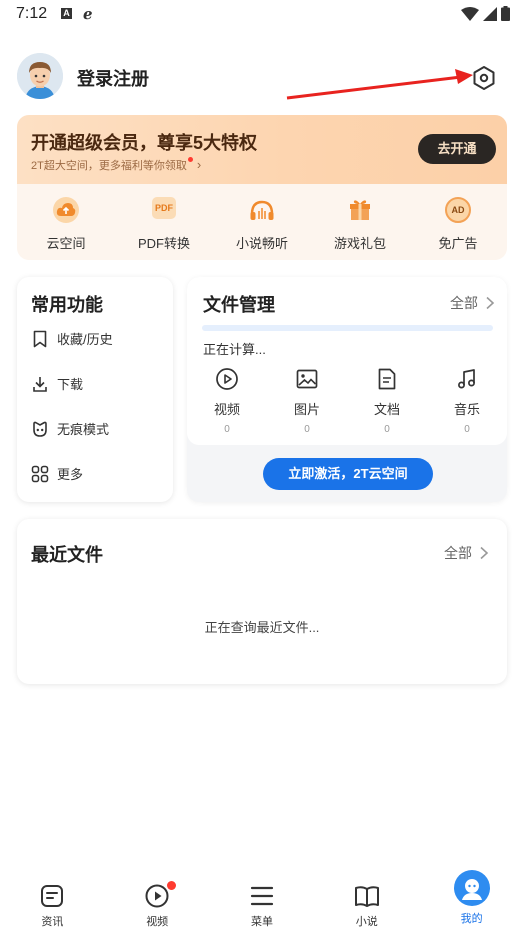 This screenshot has height=933, width=524. Describe the element at coordinates (199, 164) in the screenshot. I see `chevron-right-icon: ›` at that location.